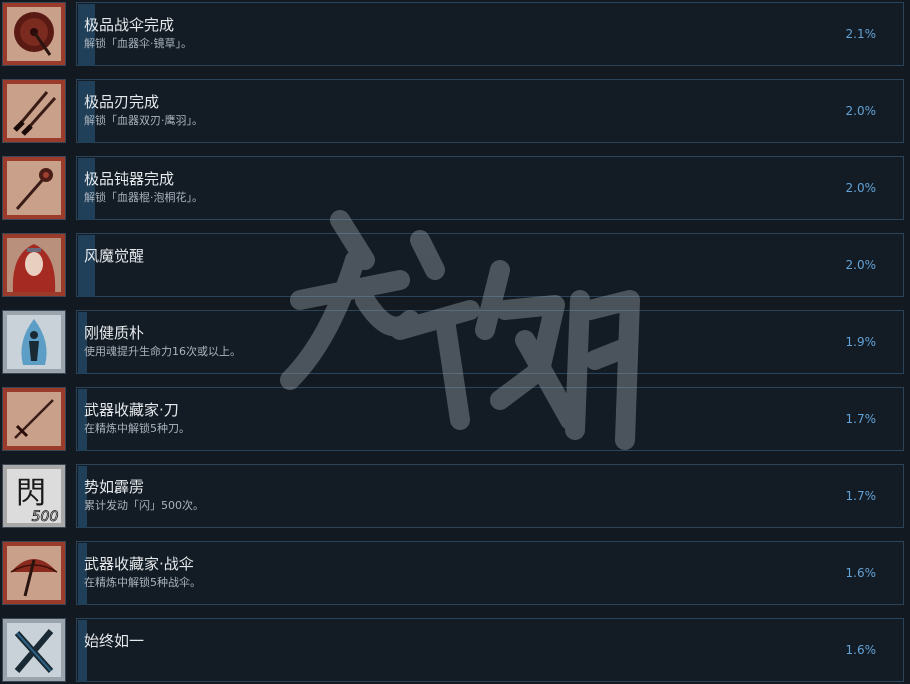  I want to click on achievement-desc: 累计发动「闪」500次。, so click(144, 505).